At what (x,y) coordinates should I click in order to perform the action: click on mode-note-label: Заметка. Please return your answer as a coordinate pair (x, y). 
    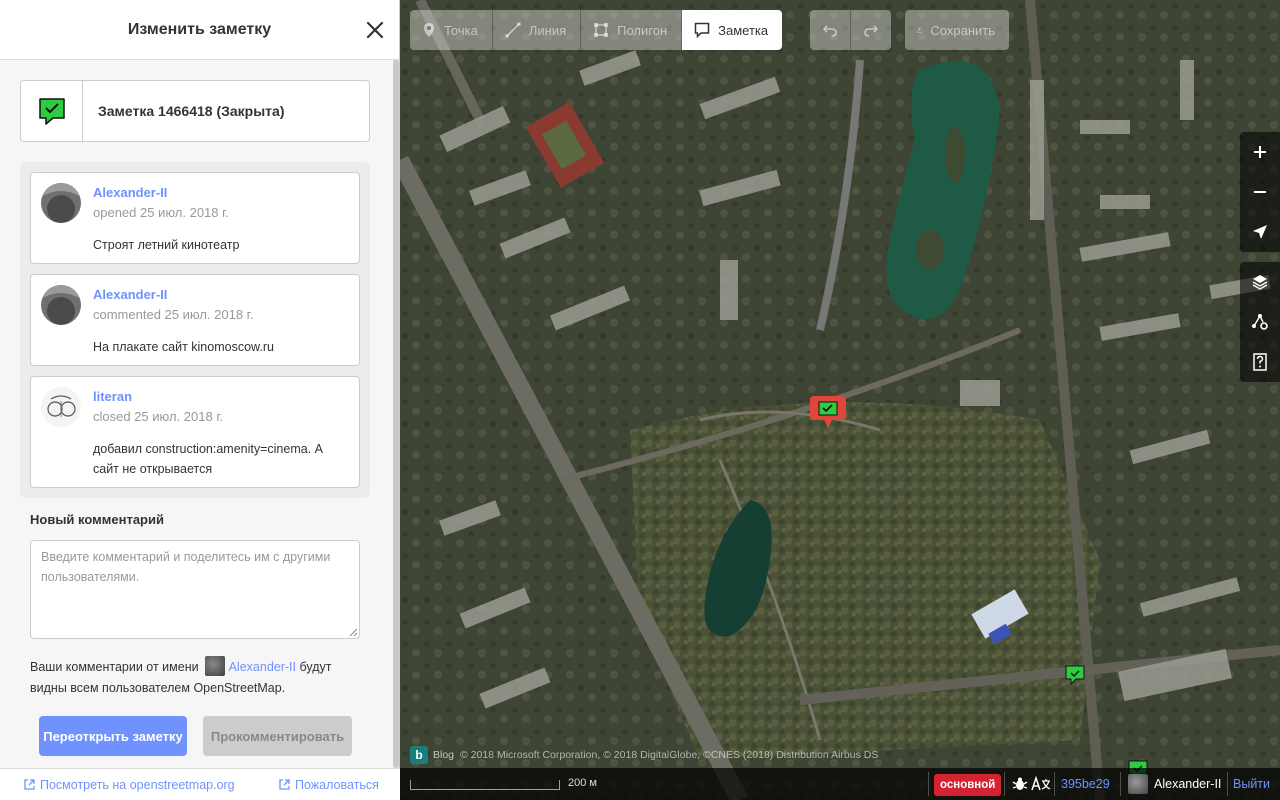
    Looking at the image, I should click on (743, 30).